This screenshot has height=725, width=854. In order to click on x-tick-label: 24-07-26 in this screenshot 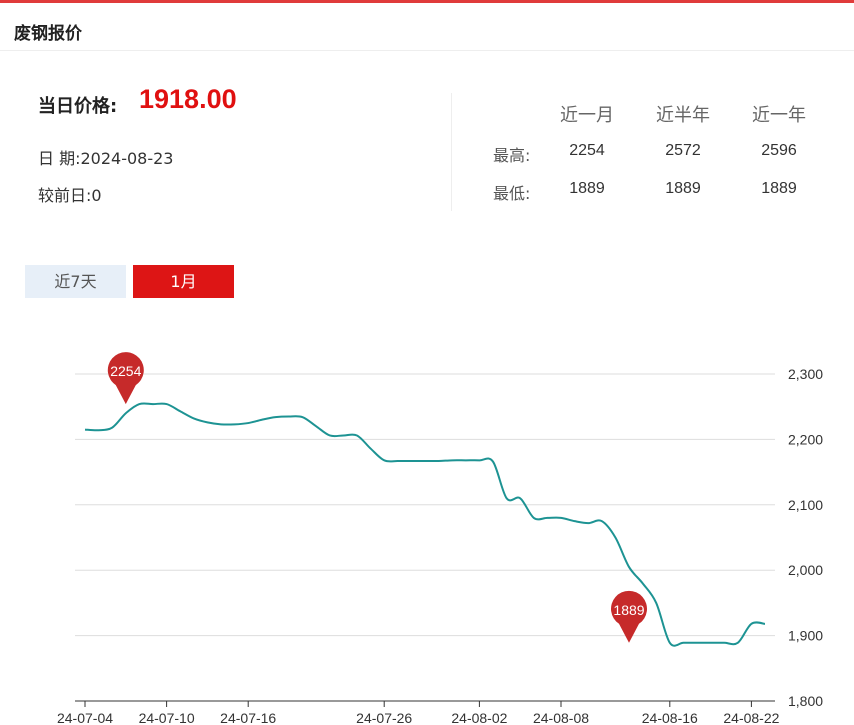, I will do `click(384, 717)`.